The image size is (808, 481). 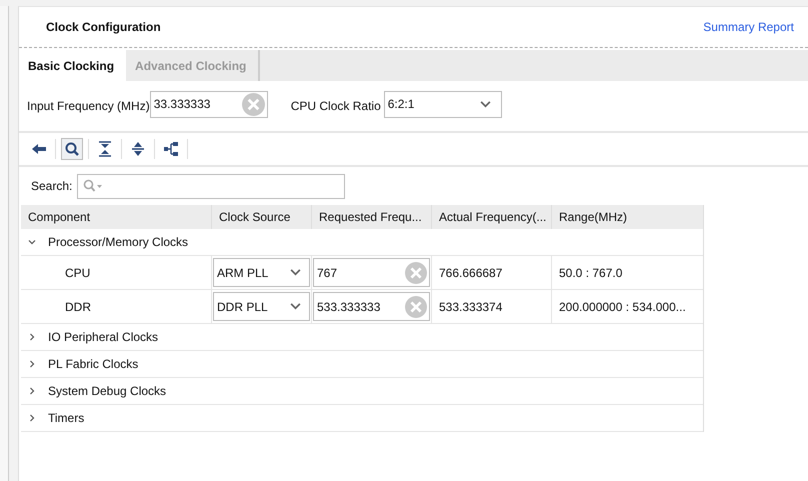 I want to click on ratio-dropdown: 6:2:1, so click(x=443, y=104).